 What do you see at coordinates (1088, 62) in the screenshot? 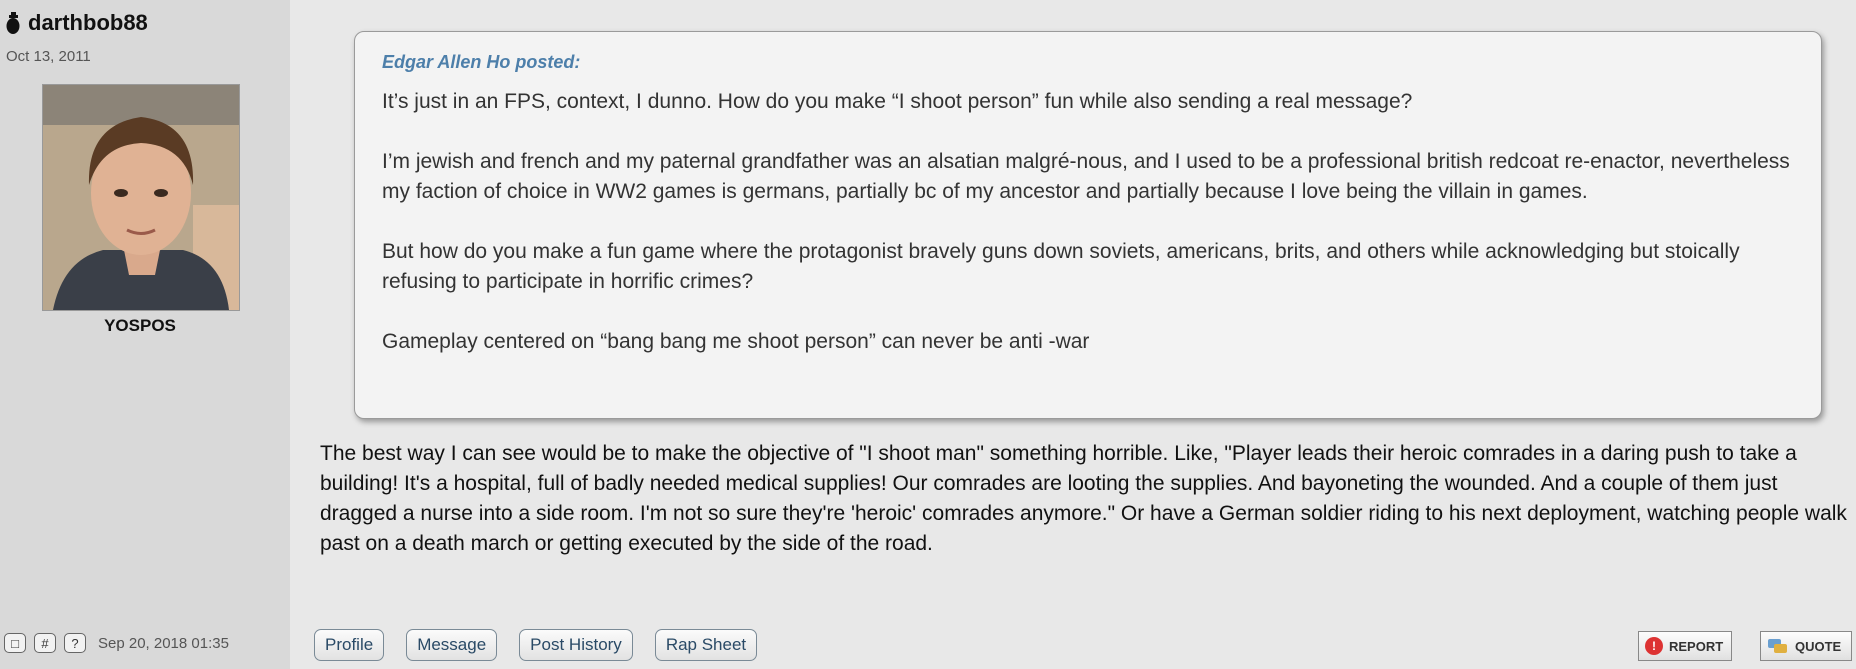
I see `quote-author: Edgar Allen Ho posted:` at bounding box center [1088, 62].